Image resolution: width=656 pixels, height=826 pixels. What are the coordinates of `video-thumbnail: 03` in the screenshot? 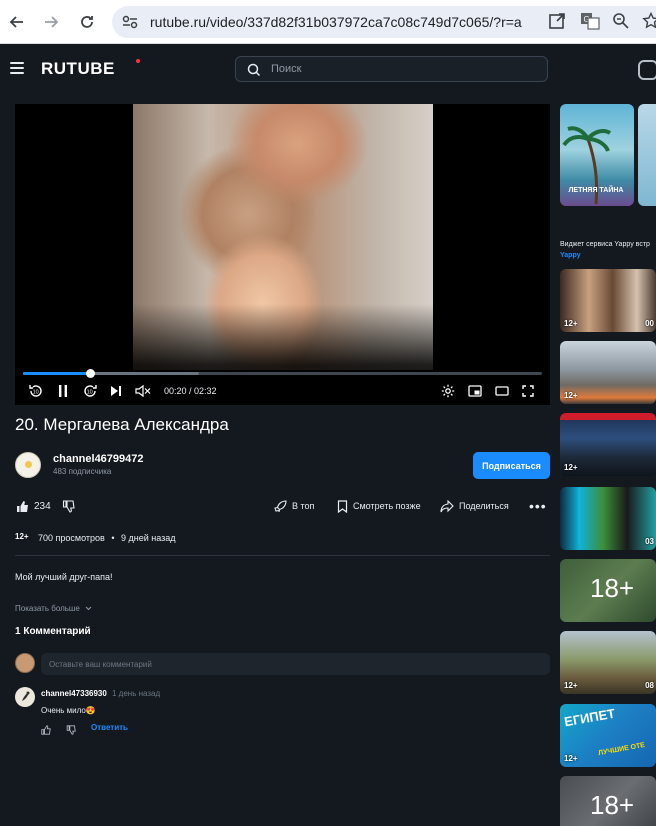 It's located at (608, 518).